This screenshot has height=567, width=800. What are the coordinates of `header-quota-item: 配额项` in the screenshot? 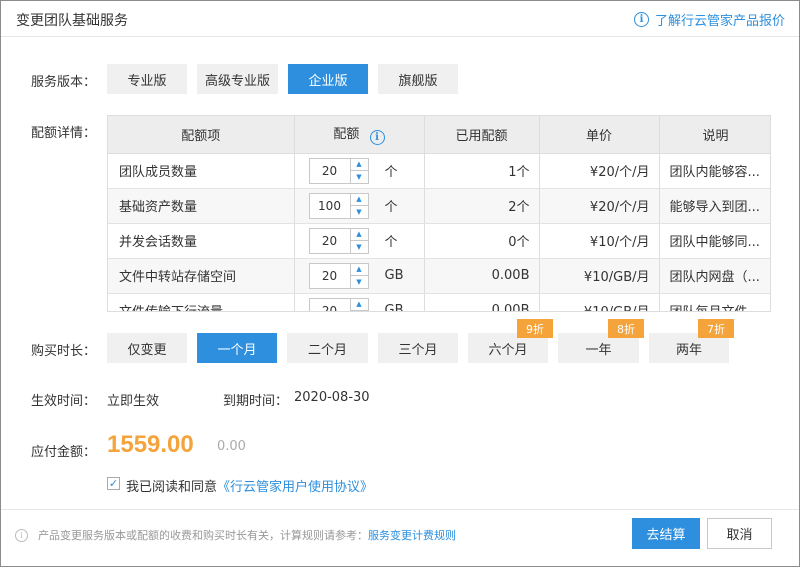 It's located at (201, 135).